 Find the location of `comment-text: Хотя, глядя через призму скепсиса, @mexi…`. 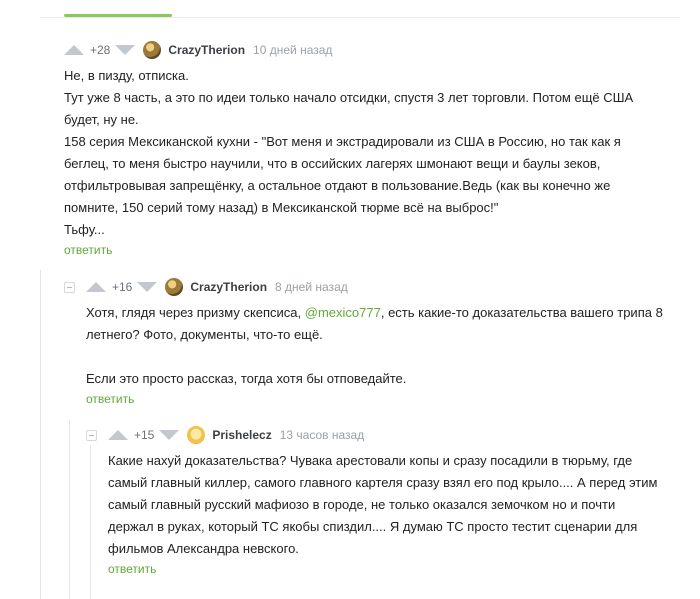

comment-text: Хотя, глядя через призму скепсиса, @mexi… is located at coordinates (375, 346).